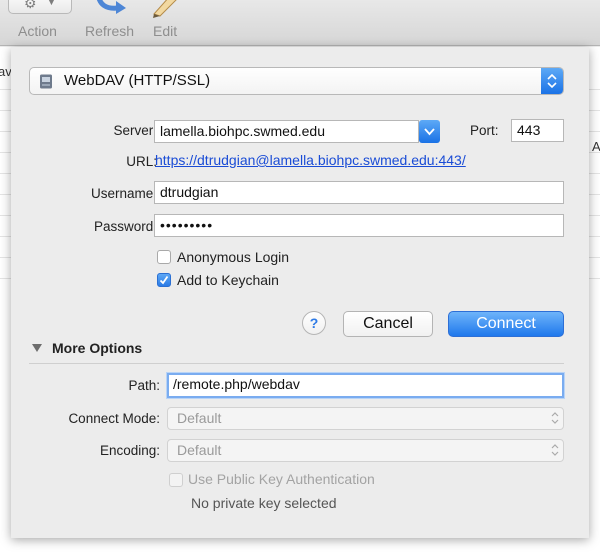 Image resolution: width=600 pixels, height=559 pixels. Describe the element at coordinates (189, 192) in the screenshot. I see `username-value: dtrudgian` at that location.